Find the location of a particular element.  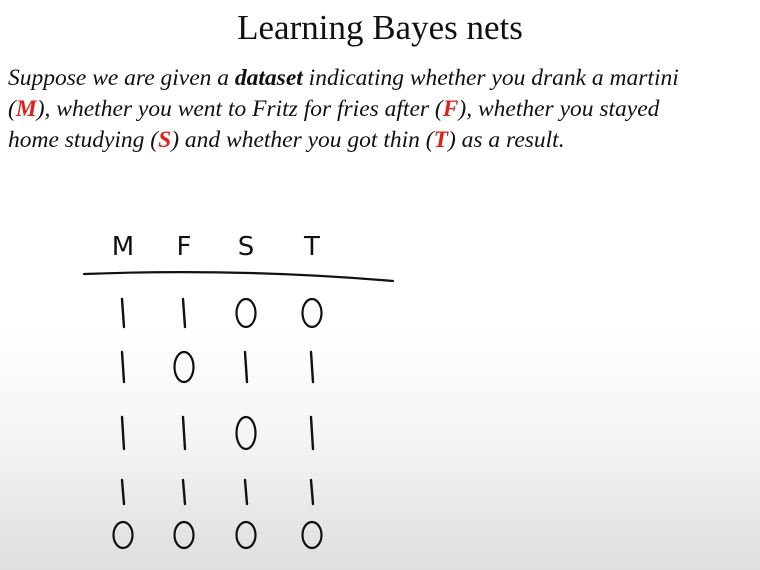

table-header-f: F is located at coordinates (184, 247).